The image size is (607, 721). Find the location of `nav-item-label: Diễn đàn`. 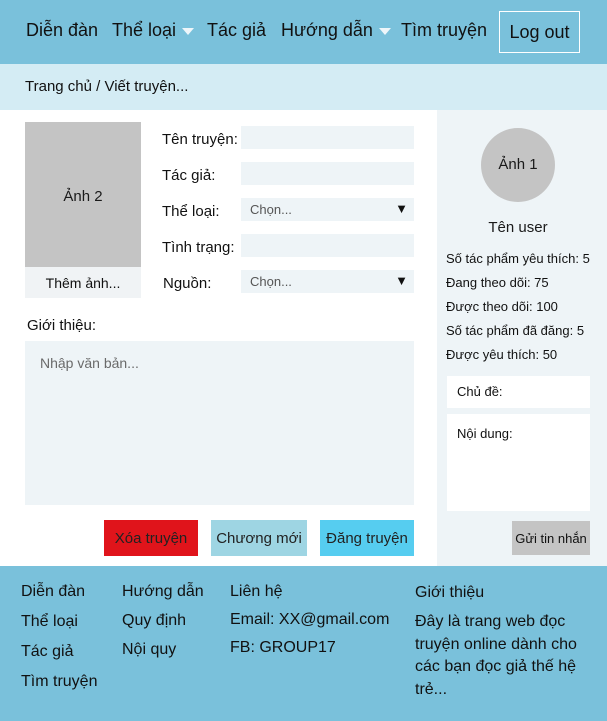

nav-item-label: Diễn đàn is located at coordinates (62, 30).